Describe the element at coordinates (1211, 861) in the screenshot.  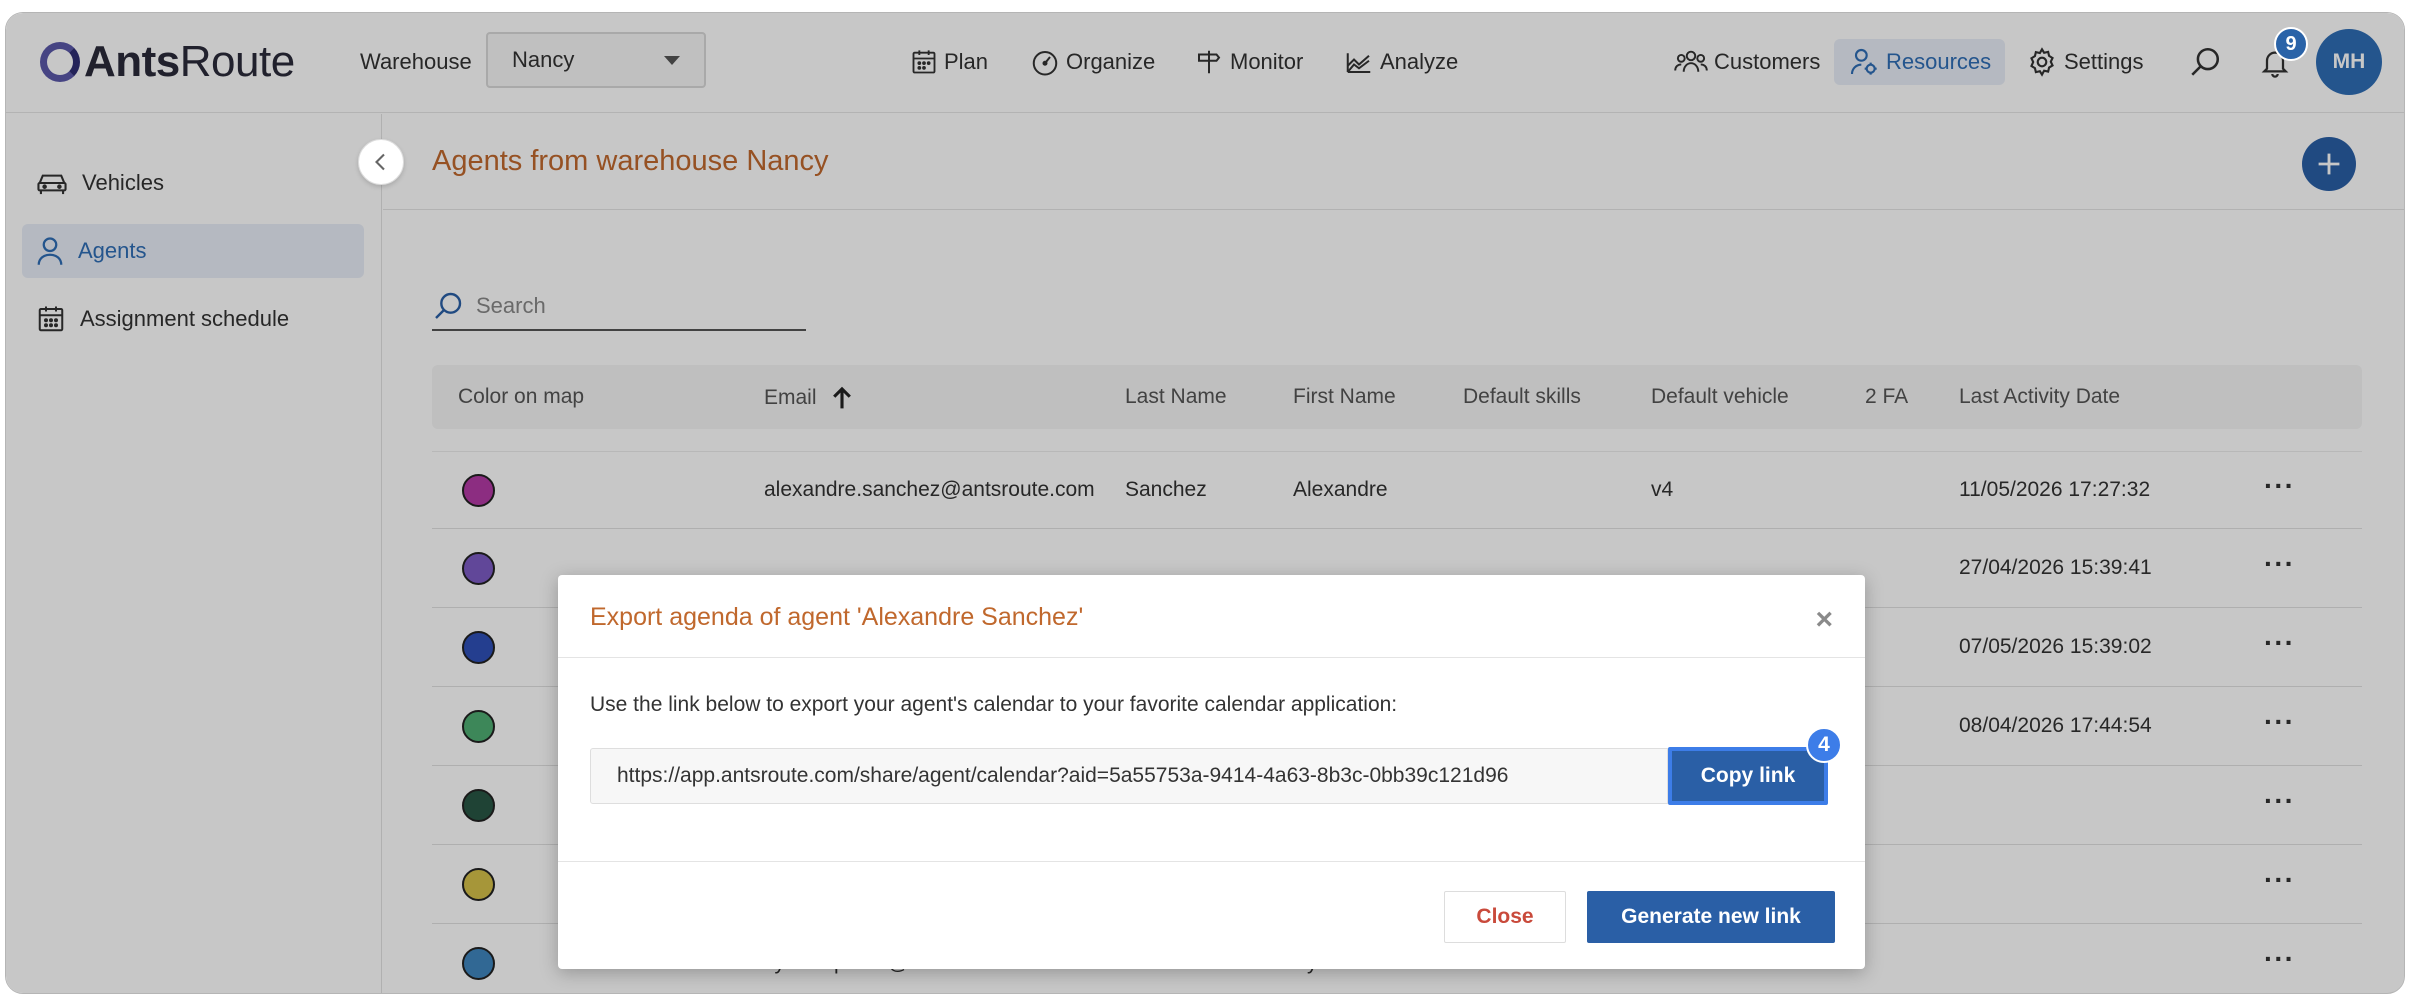
I see `dialog-footer-divider` at that location.